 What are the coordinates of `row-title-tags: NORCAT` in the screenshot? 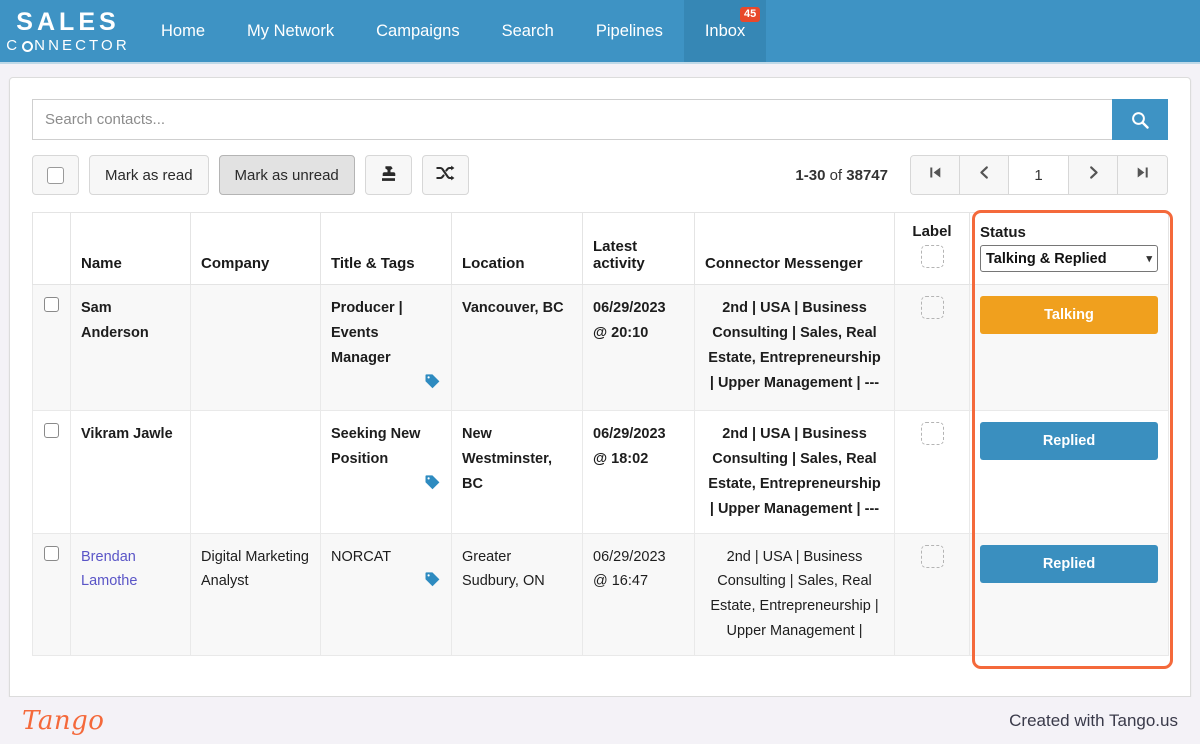 It's located at (386, 594).